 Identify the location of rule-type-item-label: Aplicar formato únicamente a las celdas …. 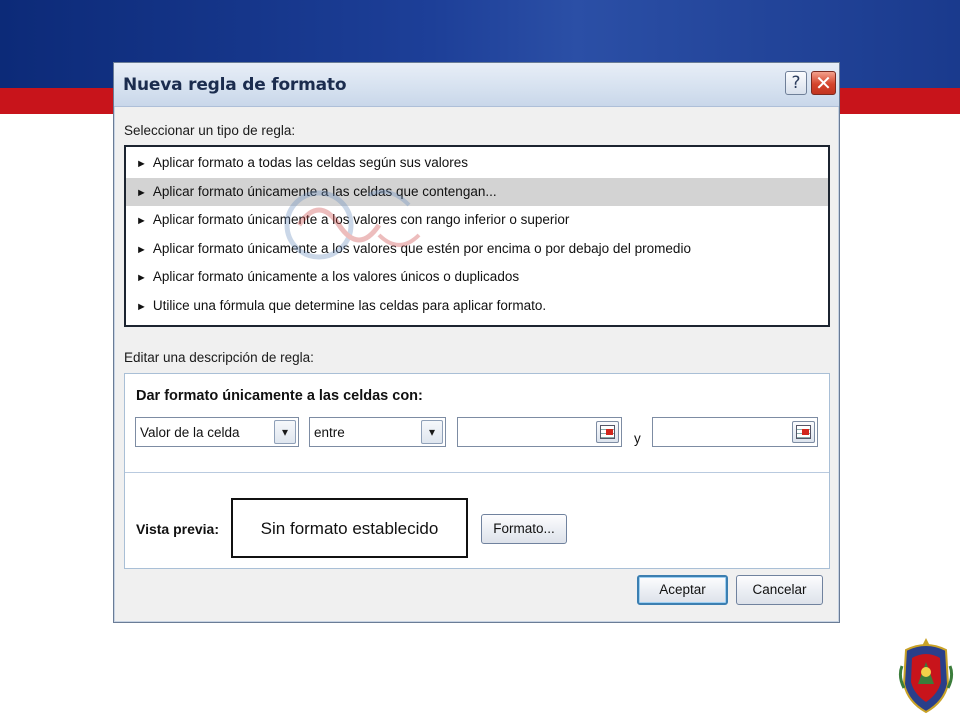
(324, 191).